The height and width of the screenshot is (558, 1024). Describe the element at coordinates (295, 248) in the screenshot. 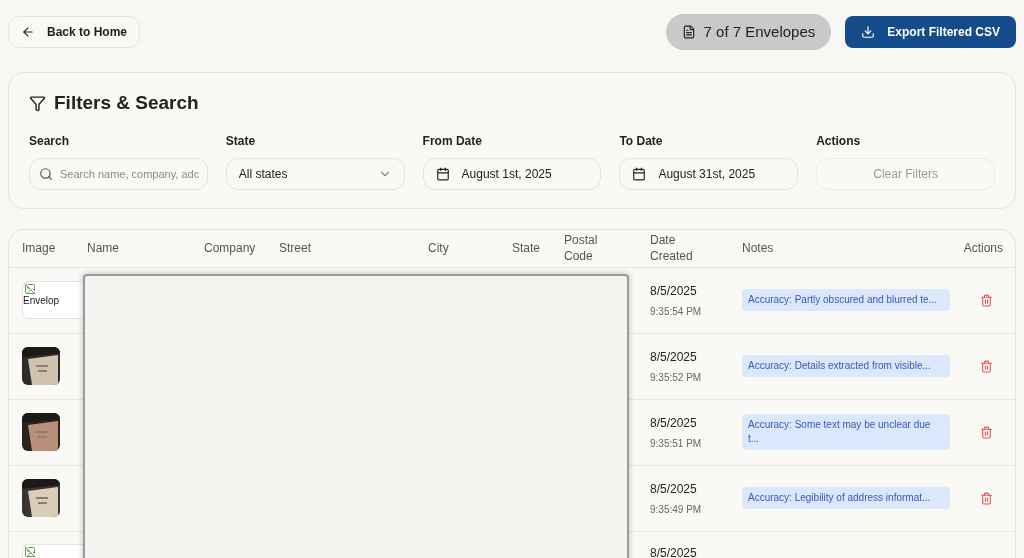

I see `column-header: Street` at that location.